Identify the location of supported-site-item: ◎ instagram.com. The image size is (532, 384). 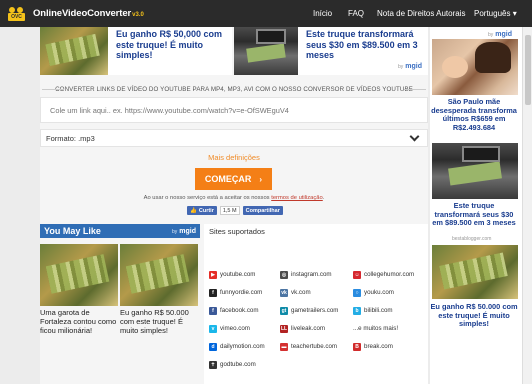
(306, 274).